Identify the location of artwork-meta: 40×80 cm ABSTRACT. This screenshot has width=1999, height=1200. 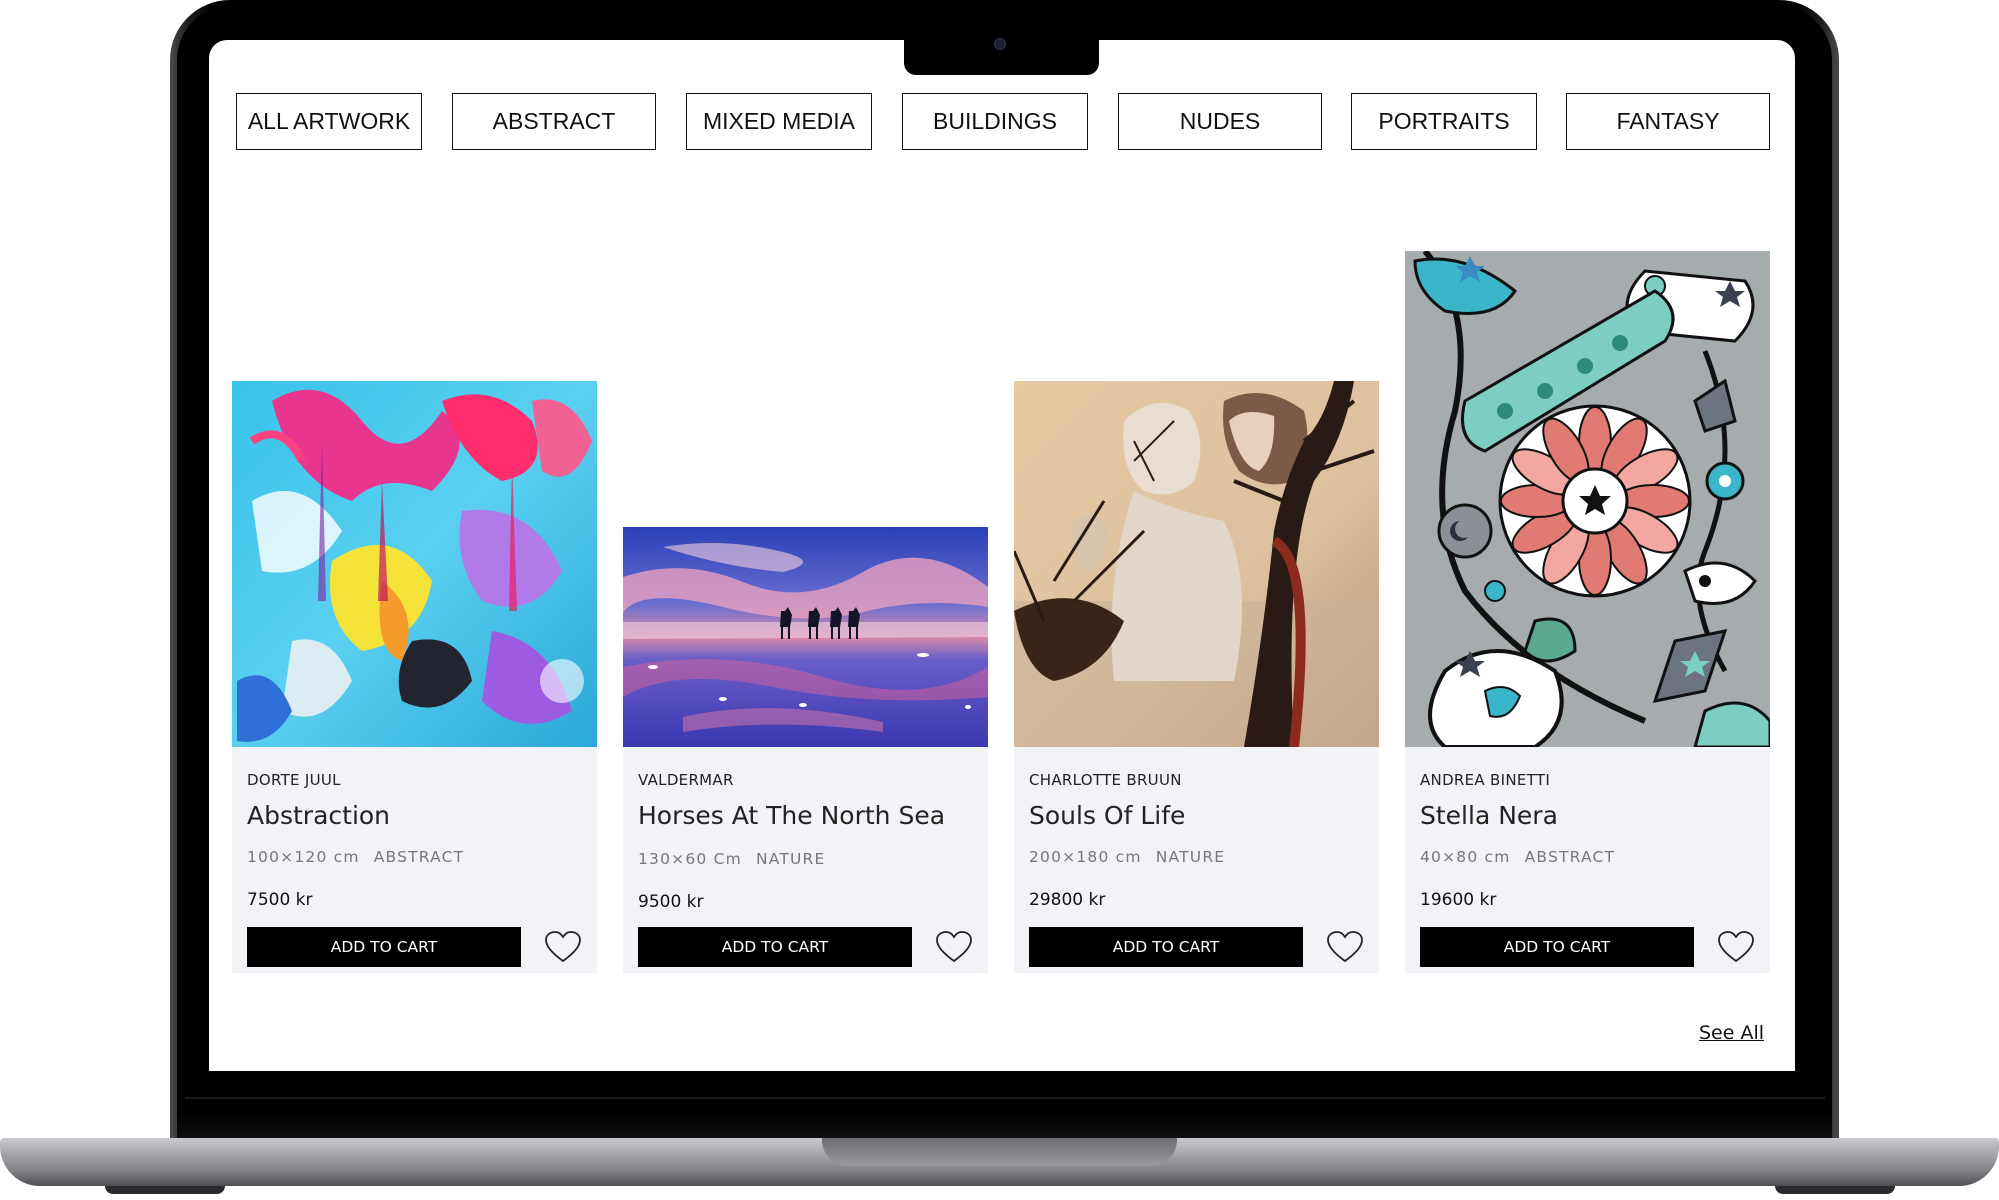
(1517, 857).